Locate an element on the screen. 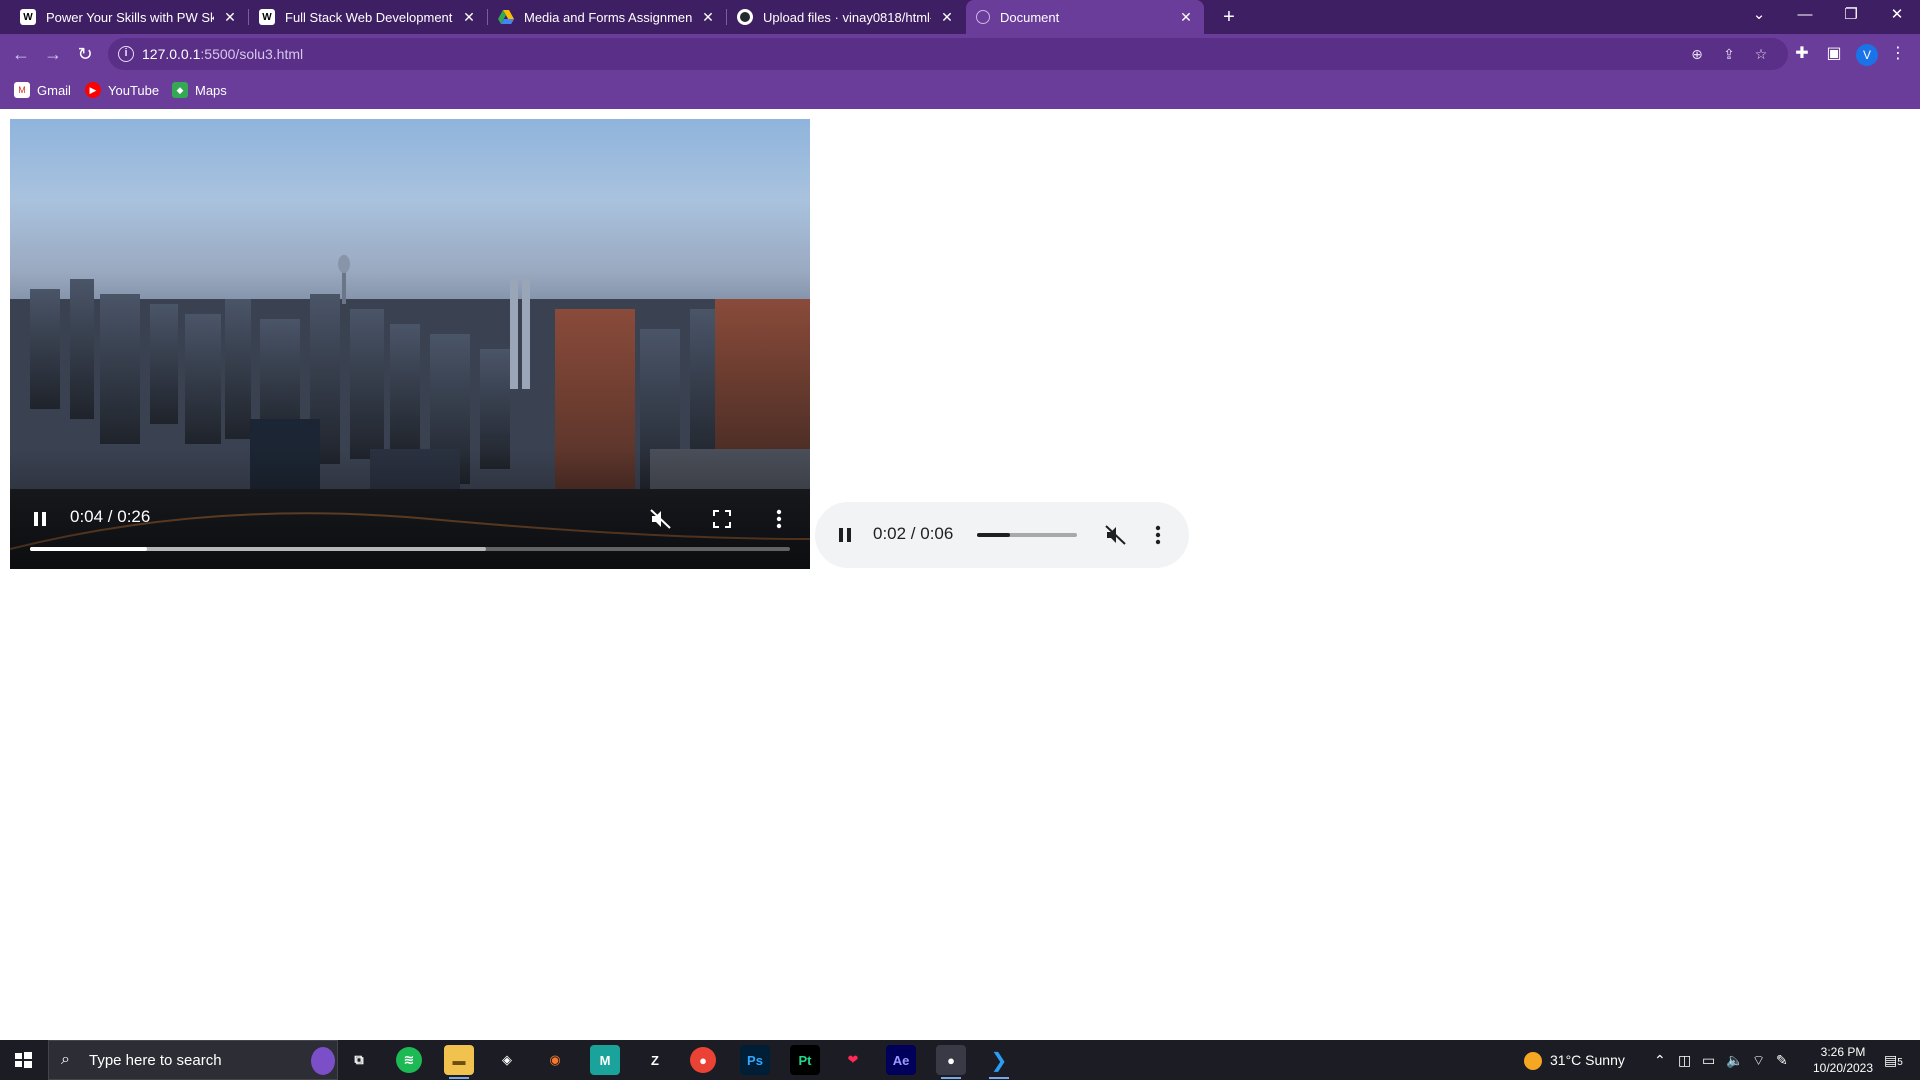 This screenshot has width=1920, height=1085. chrome-icon: ● is located at coordinates (703, 1060).